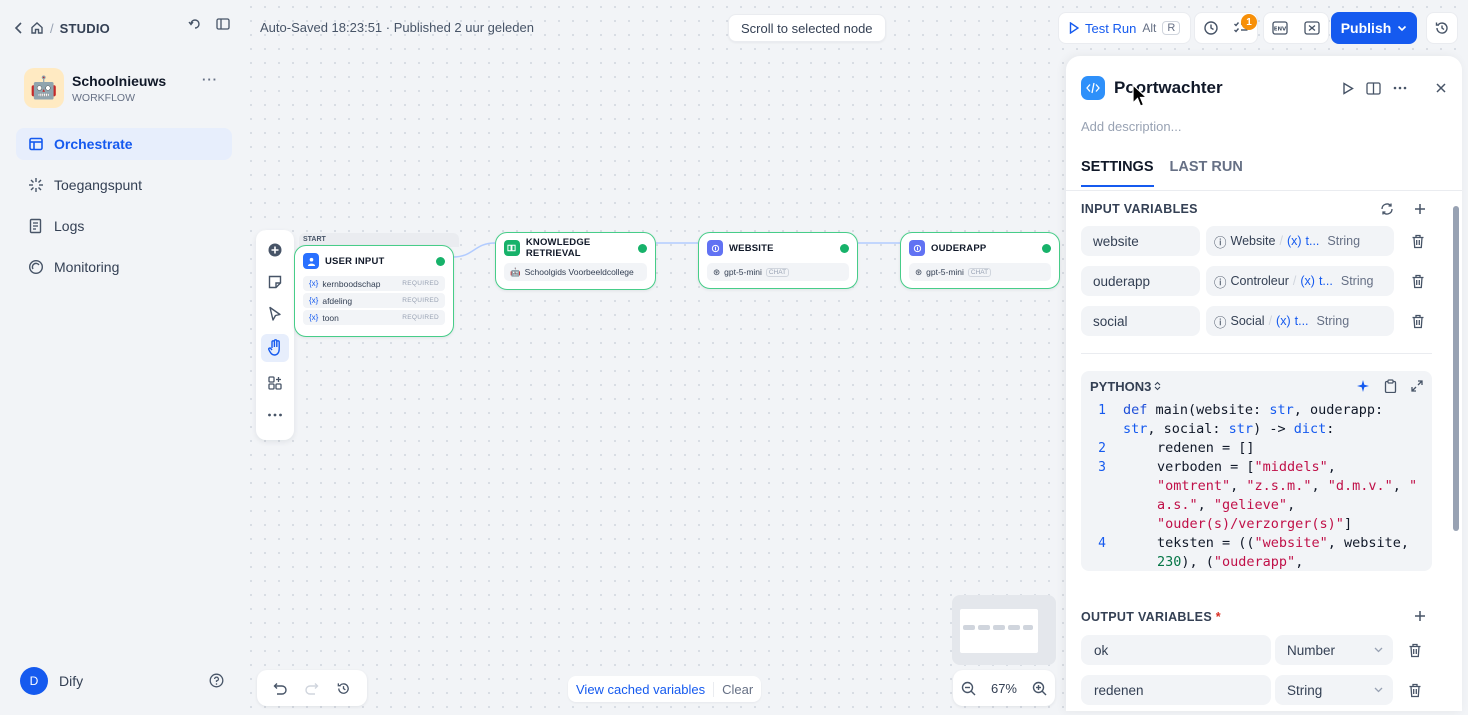 Image resolution: width=1468 pixels, height=715 pixels. Describe the element at coordinates (1373, 88) in the screenshot. I see `split-view-icon` at that location.